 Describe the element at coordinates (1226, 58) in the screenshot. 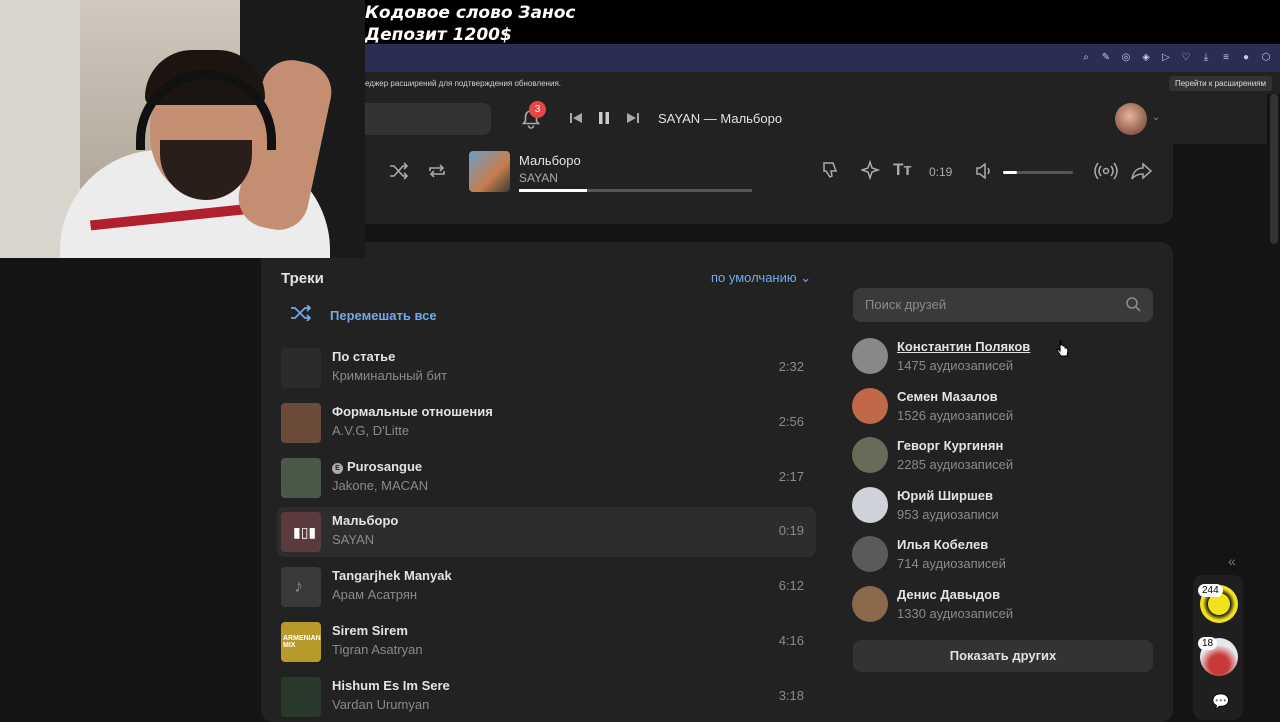

I see `menu-icon: ≡` at that location.